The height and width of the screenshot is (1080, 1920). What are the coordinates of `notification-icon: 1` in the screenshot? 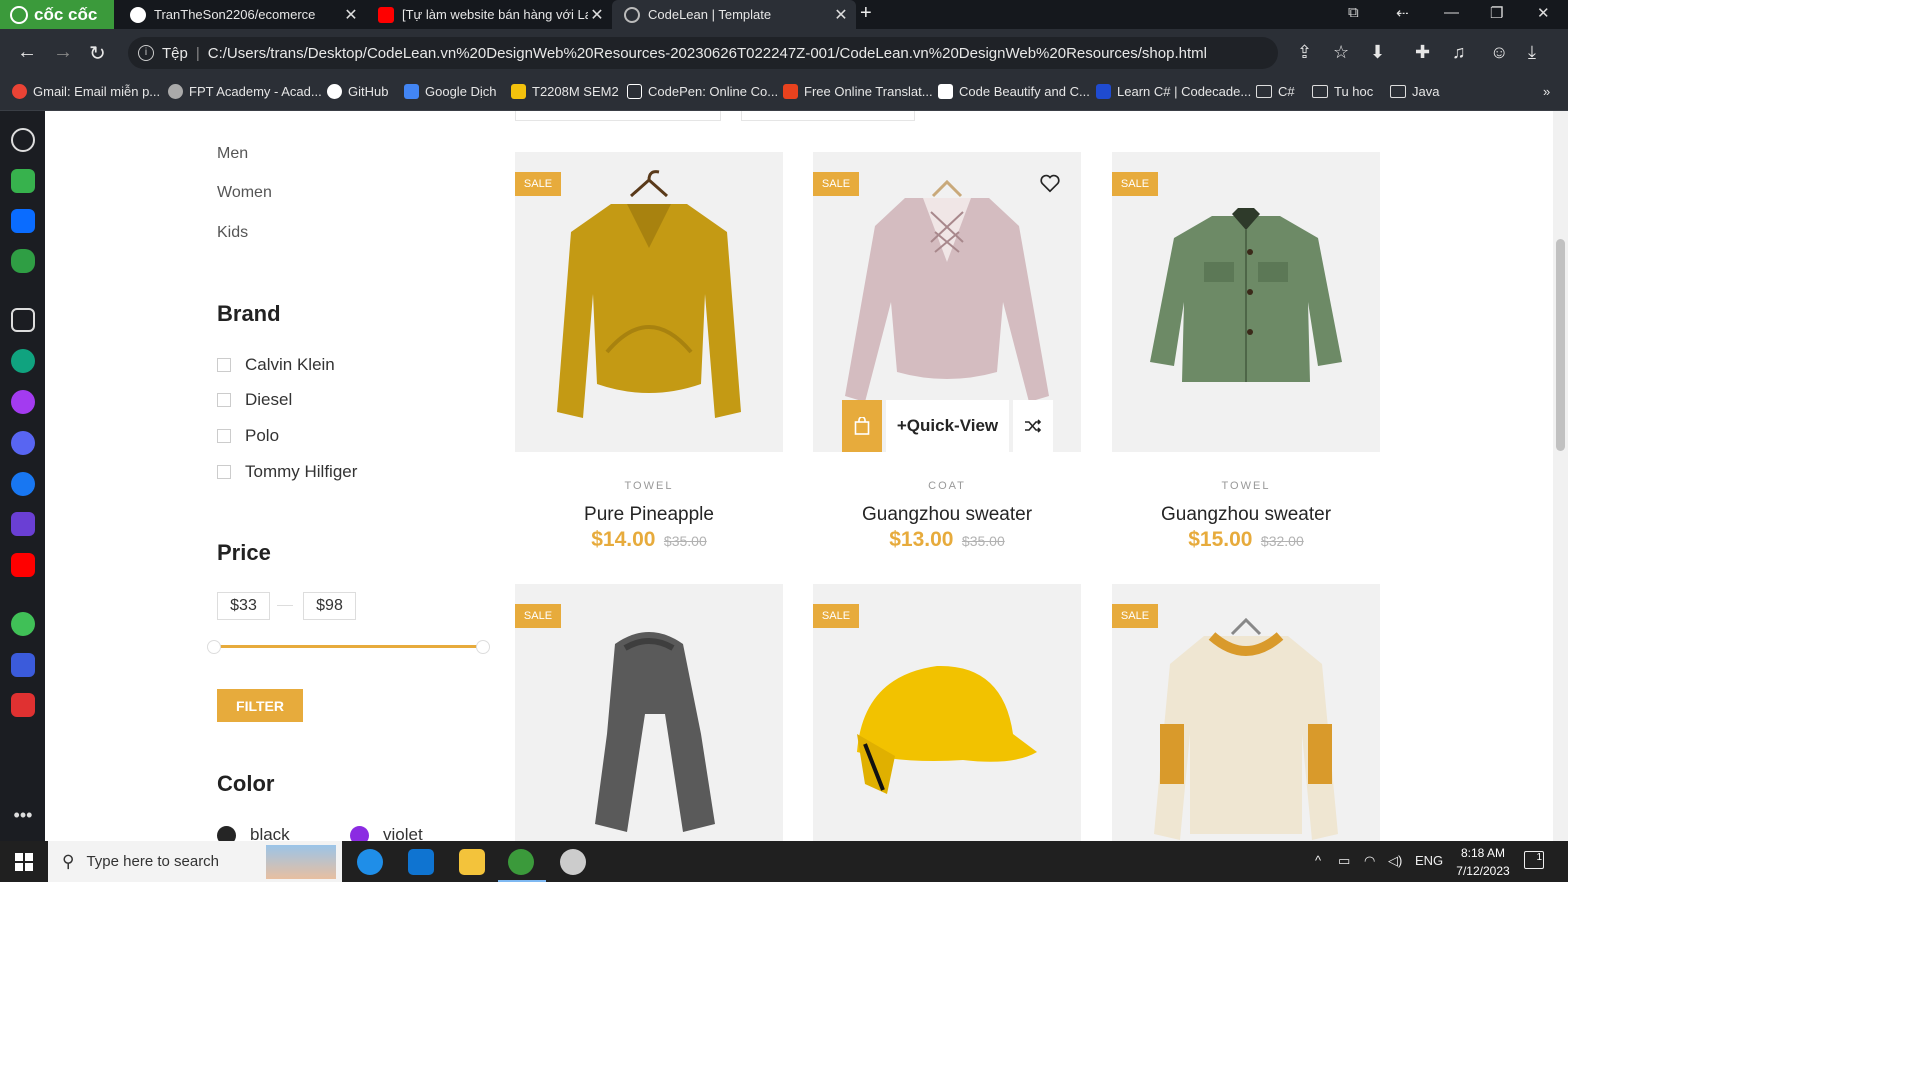 It's located at (1534, 860).